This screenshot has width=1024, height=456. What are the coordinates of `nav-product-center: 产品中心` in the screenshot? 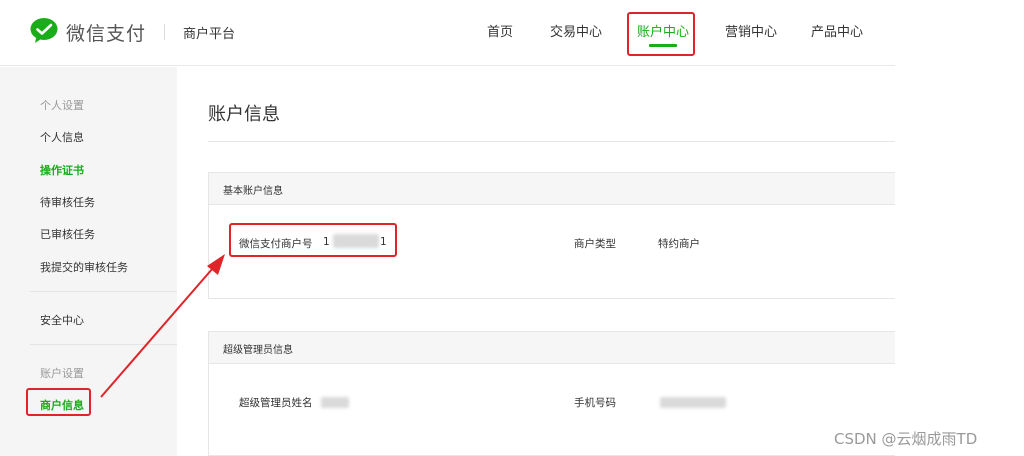 It's located at (837, 30).